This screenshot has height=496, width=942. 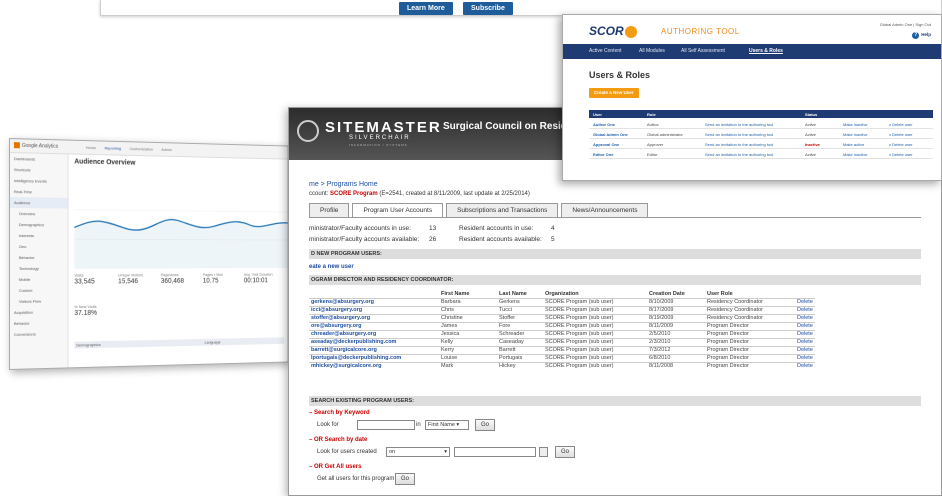 What do you see at coordinates (383, 127) in the screenshot?
I see `sitemaster-logo: SITEMASTER` at bounding box center [383, 127].